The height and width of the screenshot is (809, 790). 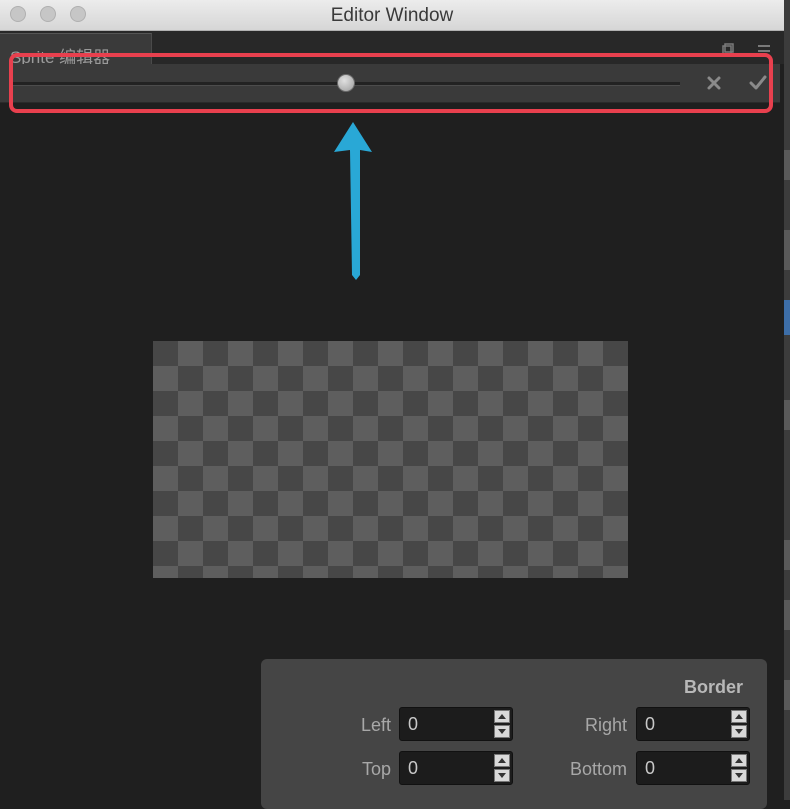 I want to click on cancel-button, so click(x=714, y=83).